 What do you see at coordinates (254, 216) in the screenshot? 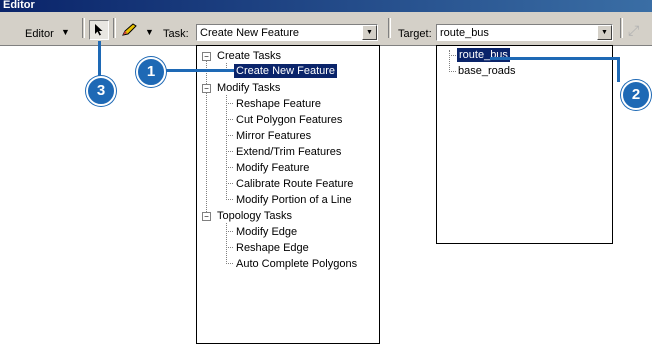
I see `tree-group-topology-tasks: Topology Tasks` at bounding box center [254, 216].